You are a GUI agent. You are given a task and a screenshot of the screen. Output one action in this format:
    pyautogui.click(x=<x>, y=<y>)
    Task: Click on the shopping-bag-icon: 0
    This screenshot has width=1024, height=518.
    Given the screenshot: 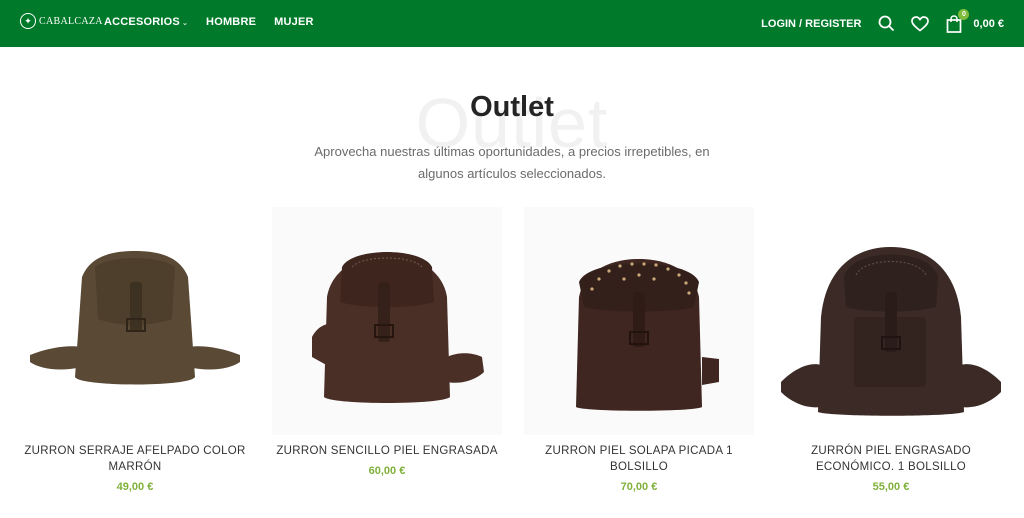 What is the action you would take?
    pyautogui.click(x=957, y=20)
    